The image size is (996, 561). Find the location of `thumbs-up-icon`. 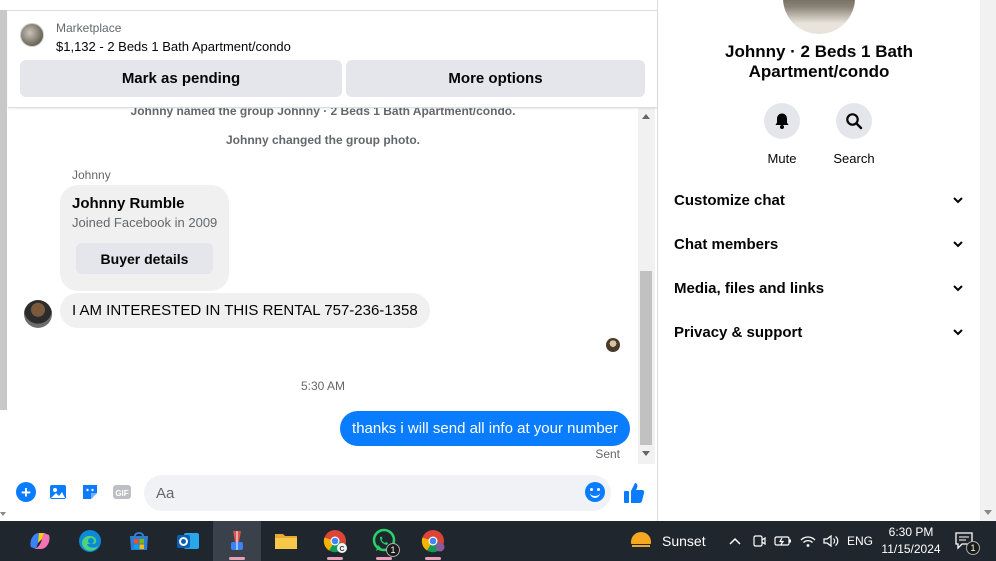

thumbs-up-icon is located at coordinates (634, 493).